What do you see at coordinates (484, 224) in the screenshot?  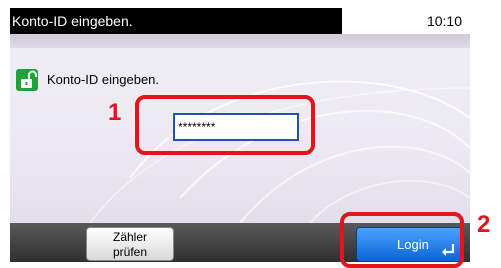 I see `callout-number-2: 2` at bounding box center [484, 224].